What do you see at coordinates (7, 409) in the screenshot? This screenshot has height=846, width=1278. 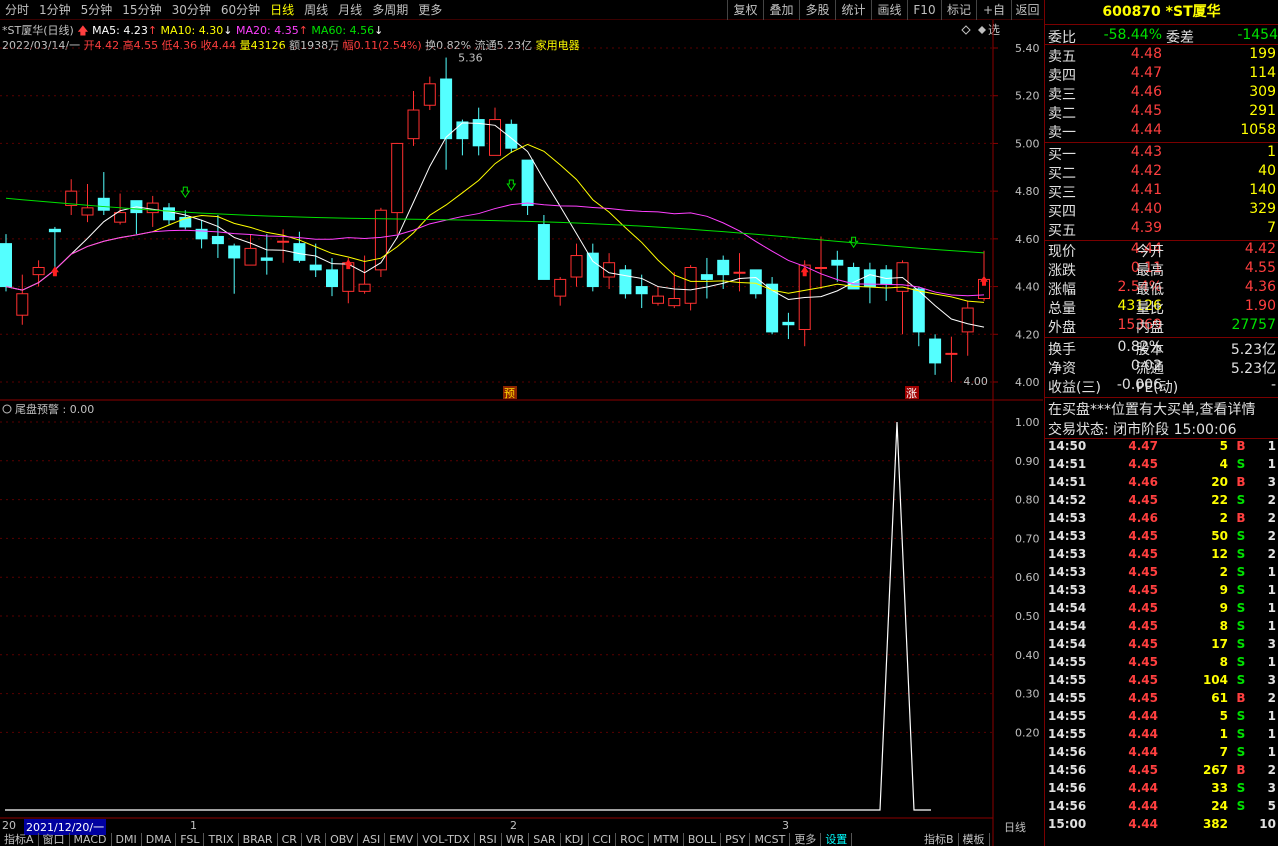 I see `indicator-toggle-icon` at bounding box center [7, 409].